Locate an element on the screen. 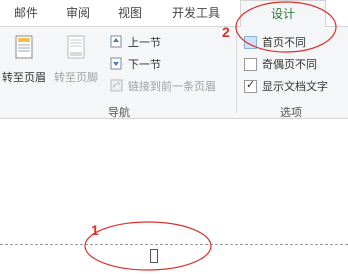 The image size is (348, 274). annotation-number-2: 2 is located at coordinates (226, 32).